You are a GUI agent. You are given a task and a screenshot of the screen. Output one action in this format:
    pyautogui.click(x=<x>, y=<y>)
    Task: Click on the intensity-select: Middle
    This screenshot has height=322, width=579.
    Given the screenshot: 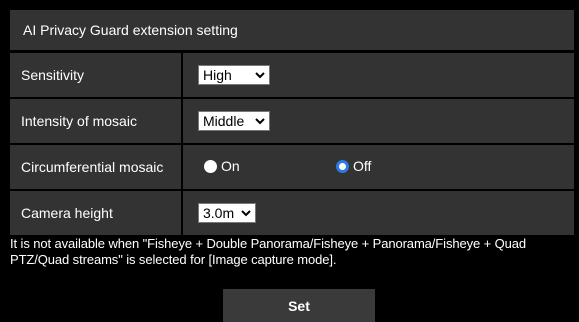 What is the action you would take?
    pyautogui.click(x=234, y=121)
    